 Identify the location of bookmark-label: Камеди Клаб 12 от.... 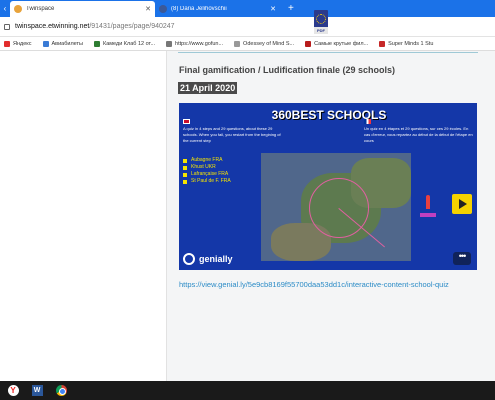
(129, 43).